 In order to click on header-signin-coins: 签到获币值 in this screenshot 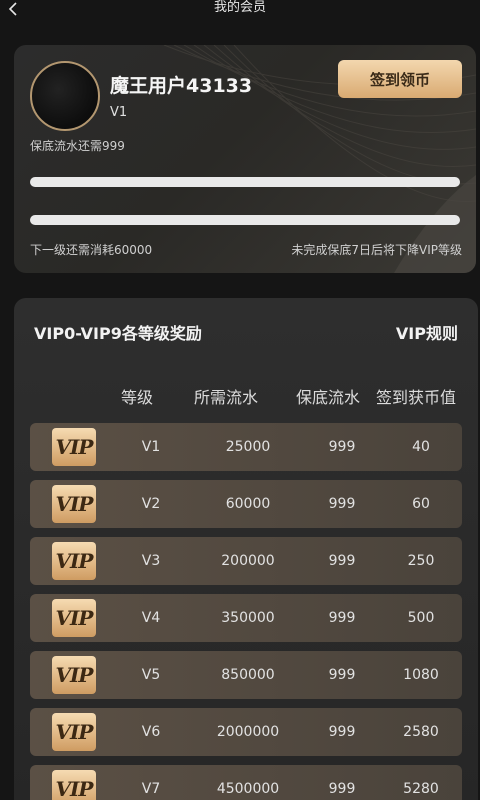, I will do `click(415, 397)`.